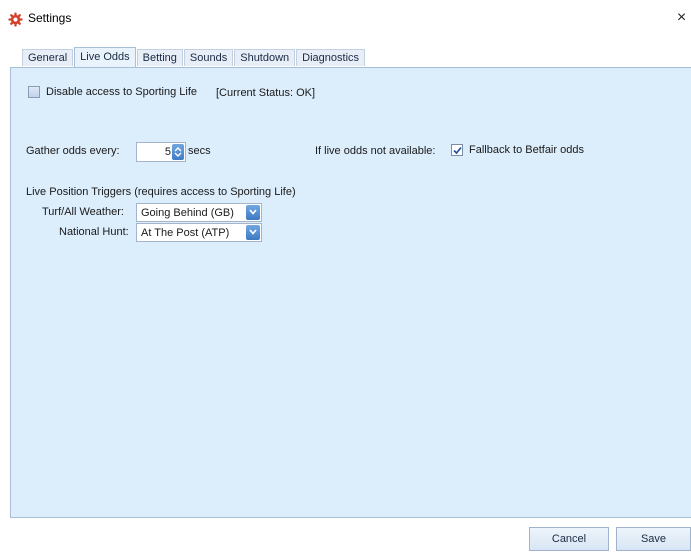 The image size is (691, 552). What do you see at coordinates (161, 152) in the screenshot?
I see `gather-odds-spinner: 5` at bounding box center [161, 152].